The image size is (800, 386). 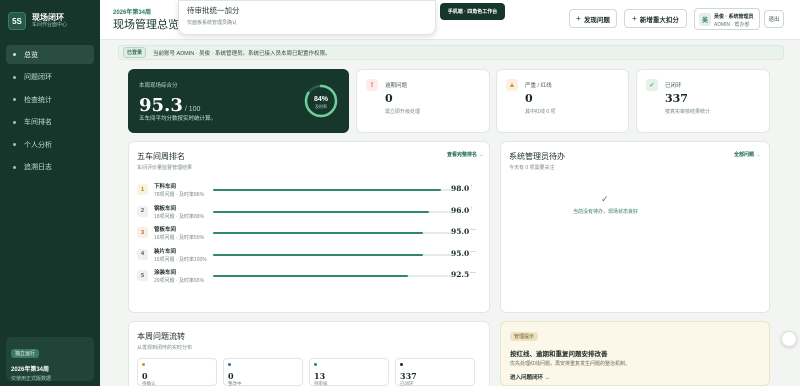 I want to click on brand-subtitle: 车间作业面中心, so click(x=50, y=25).